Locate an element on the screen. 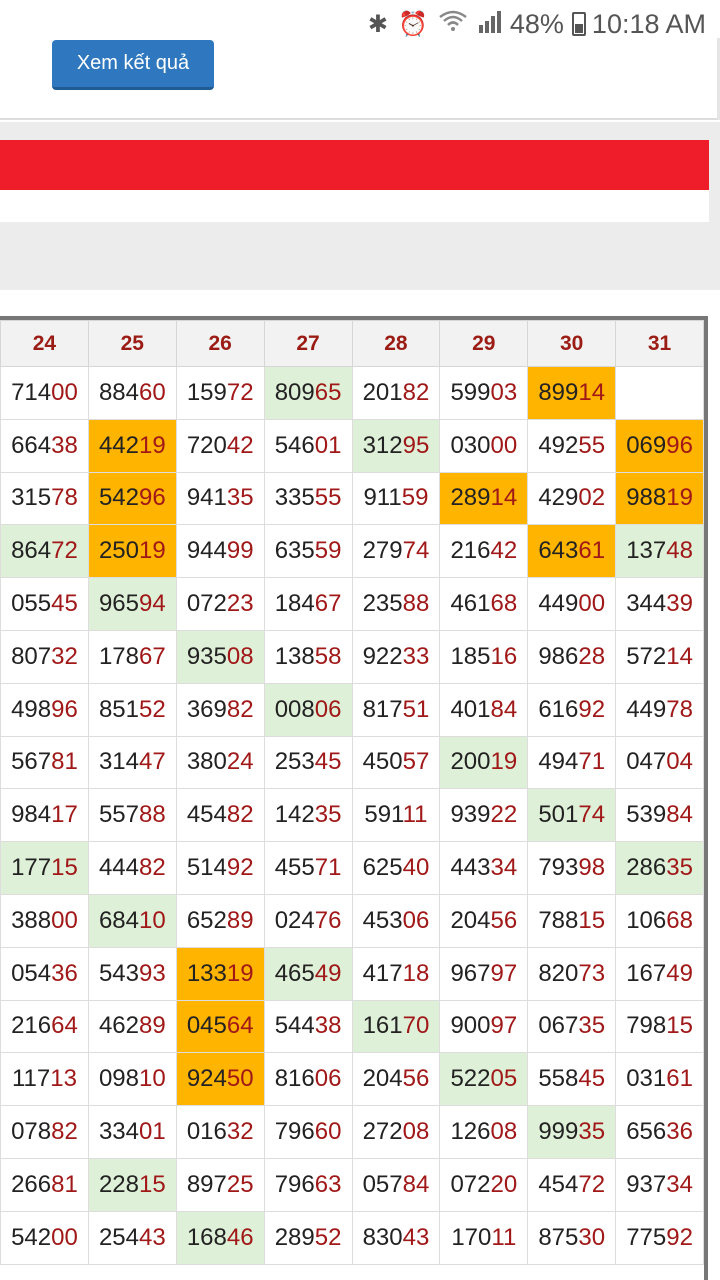 This screenshot has width=720, height=1280. table-cell: 49896 is located at coordinates (44, 709).